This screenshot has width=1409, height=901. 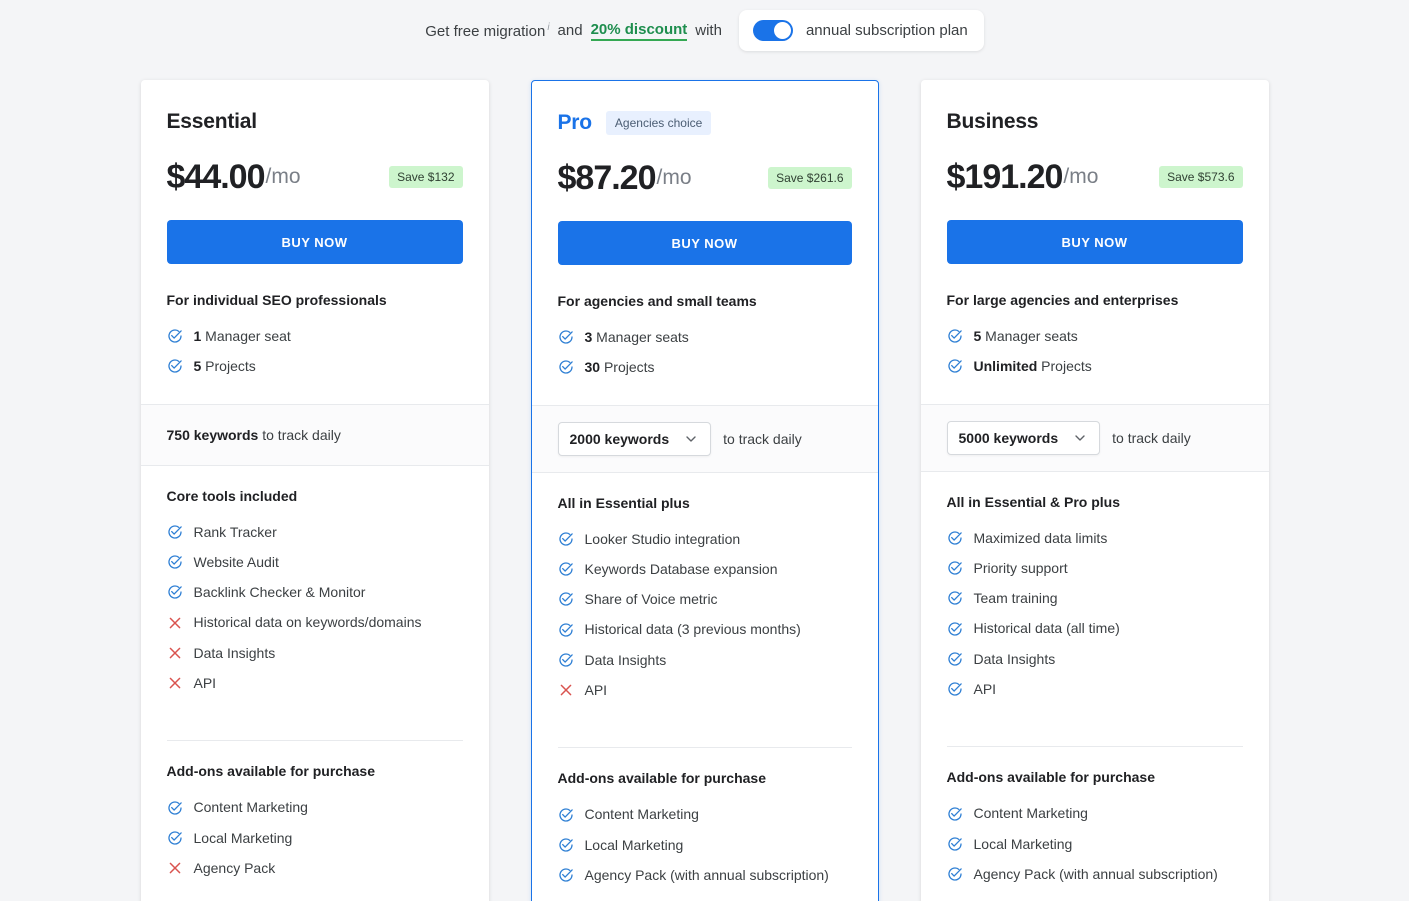 I want to click on plan-header: Pro Agencies choice, so click(x=705, y=108).